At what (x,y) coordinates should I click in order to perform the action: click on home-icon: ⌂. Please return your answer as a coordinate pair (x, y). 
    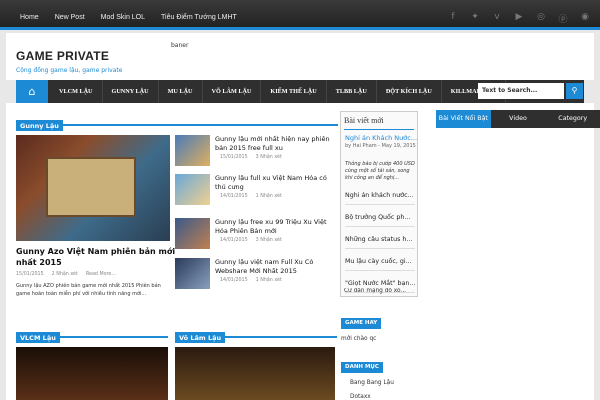
    Looking at the image, I should click on (32, 91).